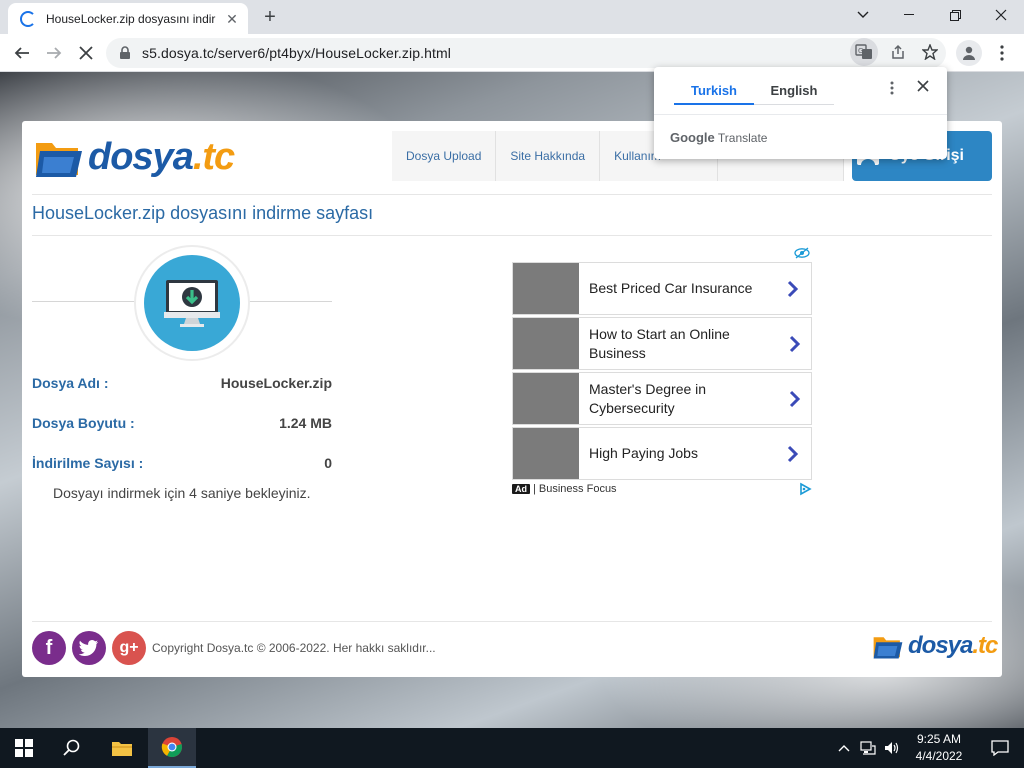 The width and height of the screenshot is (1024, 768). Describe the element at coordinates (129, 648) in the screenshot. I see `google-plus-icon: g+` at that location.